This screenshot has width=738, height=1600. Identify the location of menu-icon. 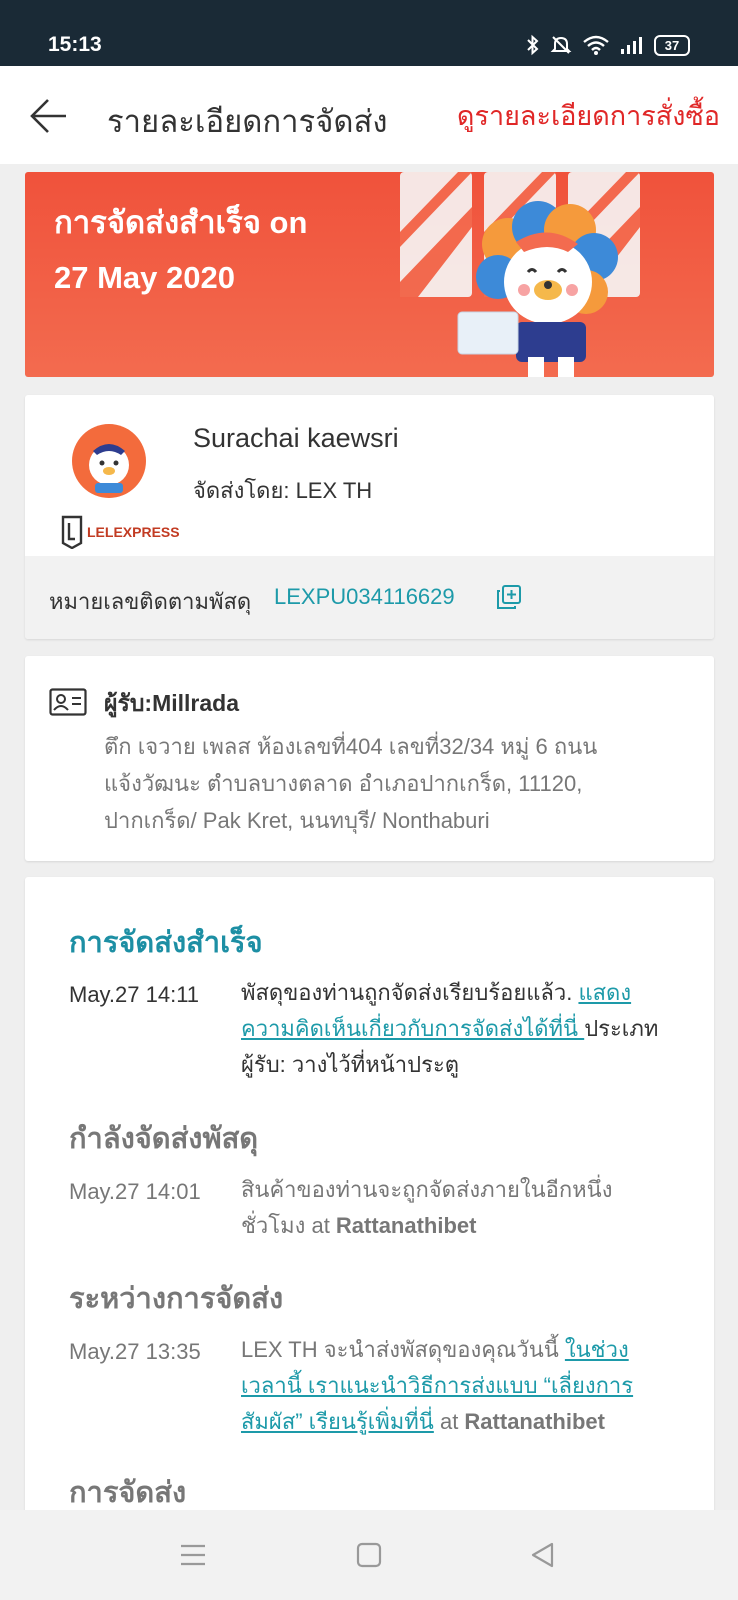
(193, 1555).